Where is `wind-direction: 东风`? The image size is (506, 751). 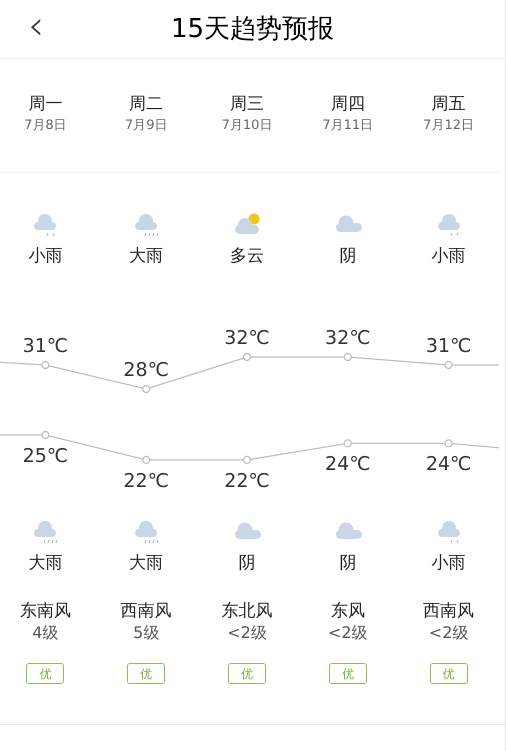
wind-direction: 东风 is located at coordinates (347, 611).